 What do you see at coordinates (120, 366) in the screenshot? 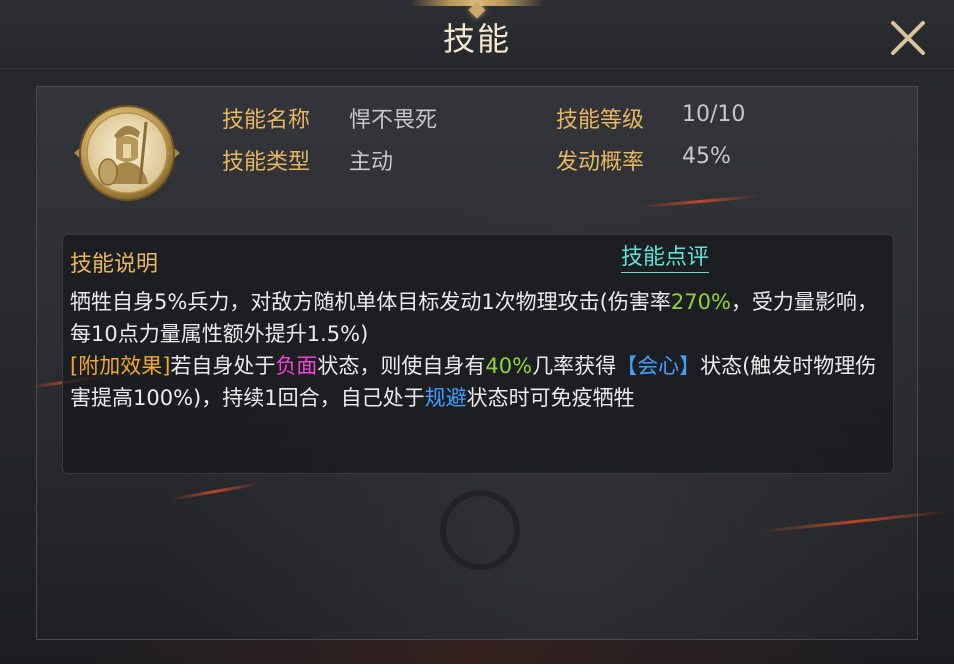
I see `extra-effect-tag: [附加效果]` at bounding box center [120, 366].